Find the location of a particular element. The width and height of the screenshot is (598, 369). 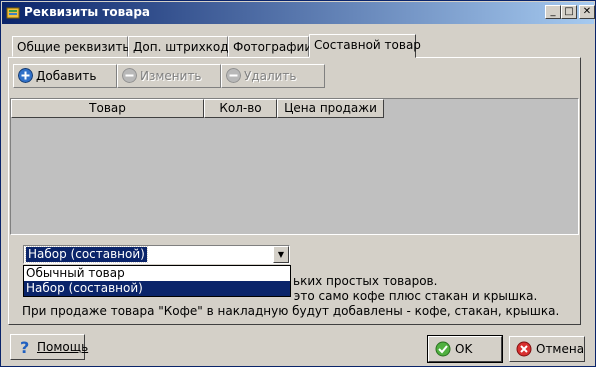

close-button: ✕ is located at coordinates (587, 12).